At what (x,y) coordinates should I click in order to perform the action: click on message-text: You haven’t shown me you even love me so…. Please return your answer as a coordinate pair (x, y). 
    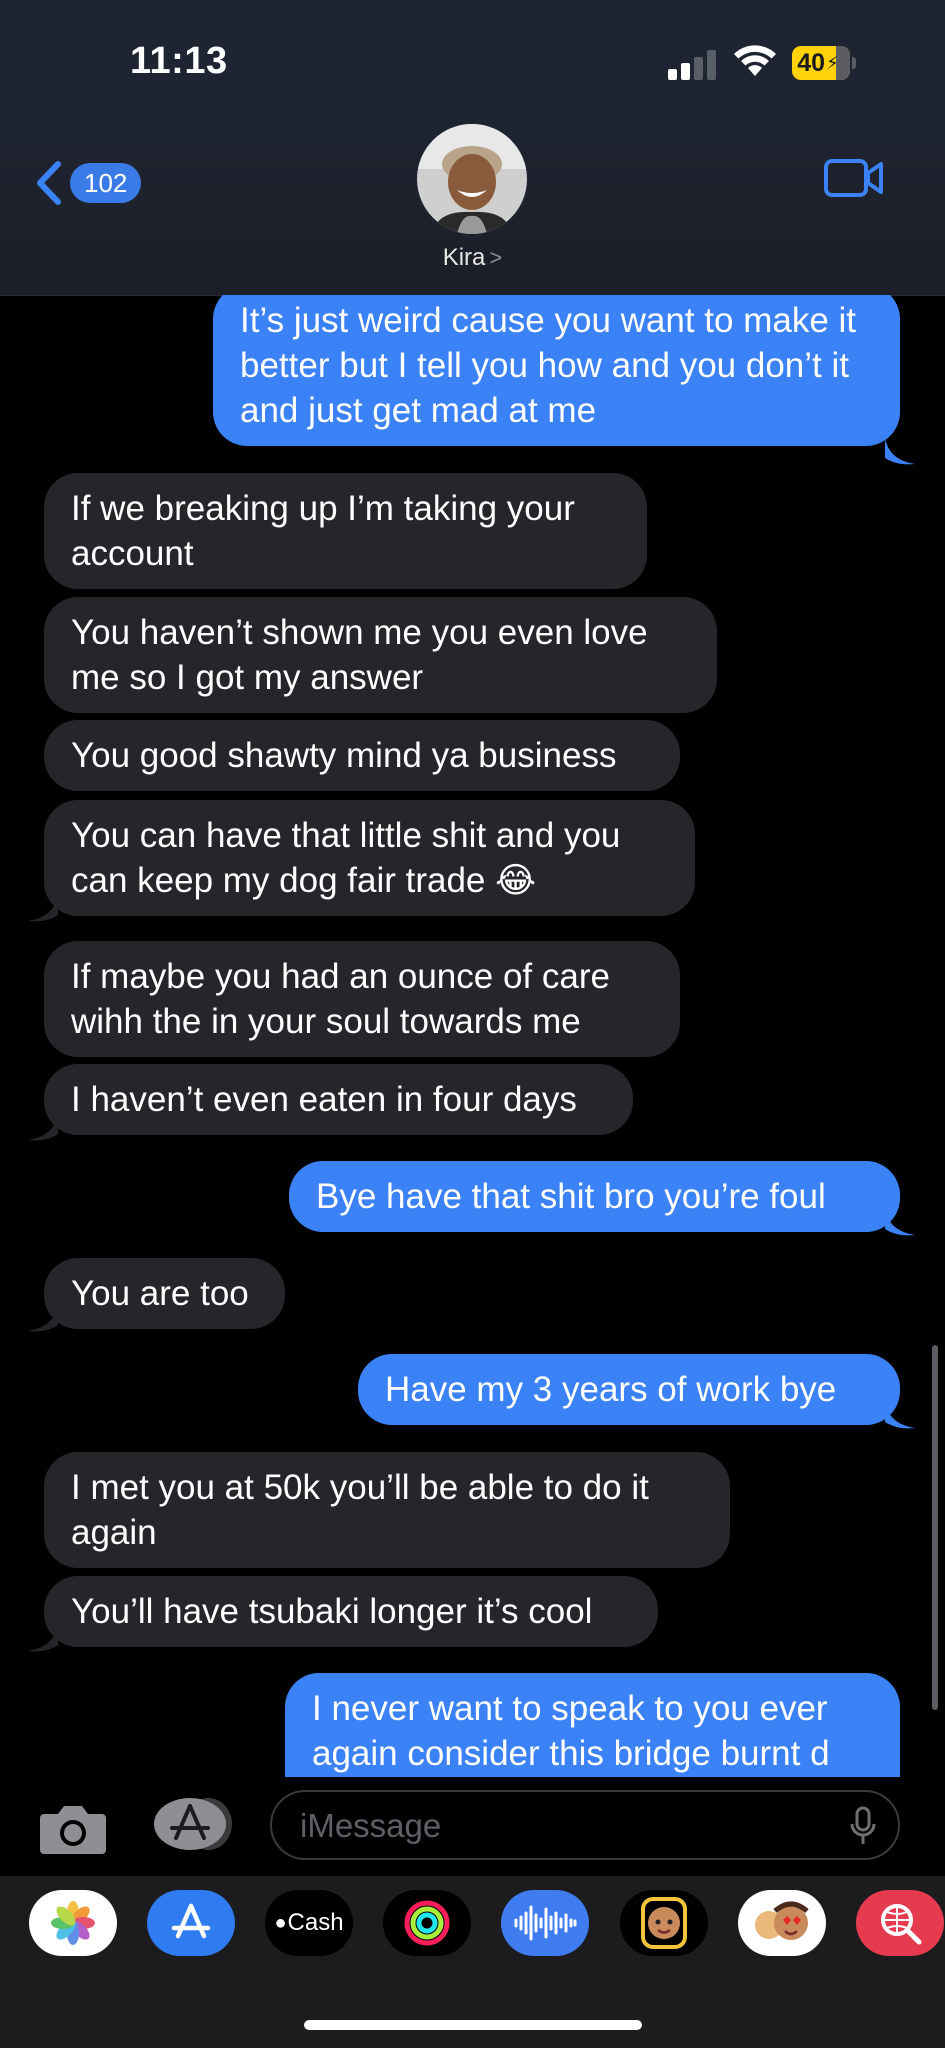
    Looking at the image, I should click on (359, 655).